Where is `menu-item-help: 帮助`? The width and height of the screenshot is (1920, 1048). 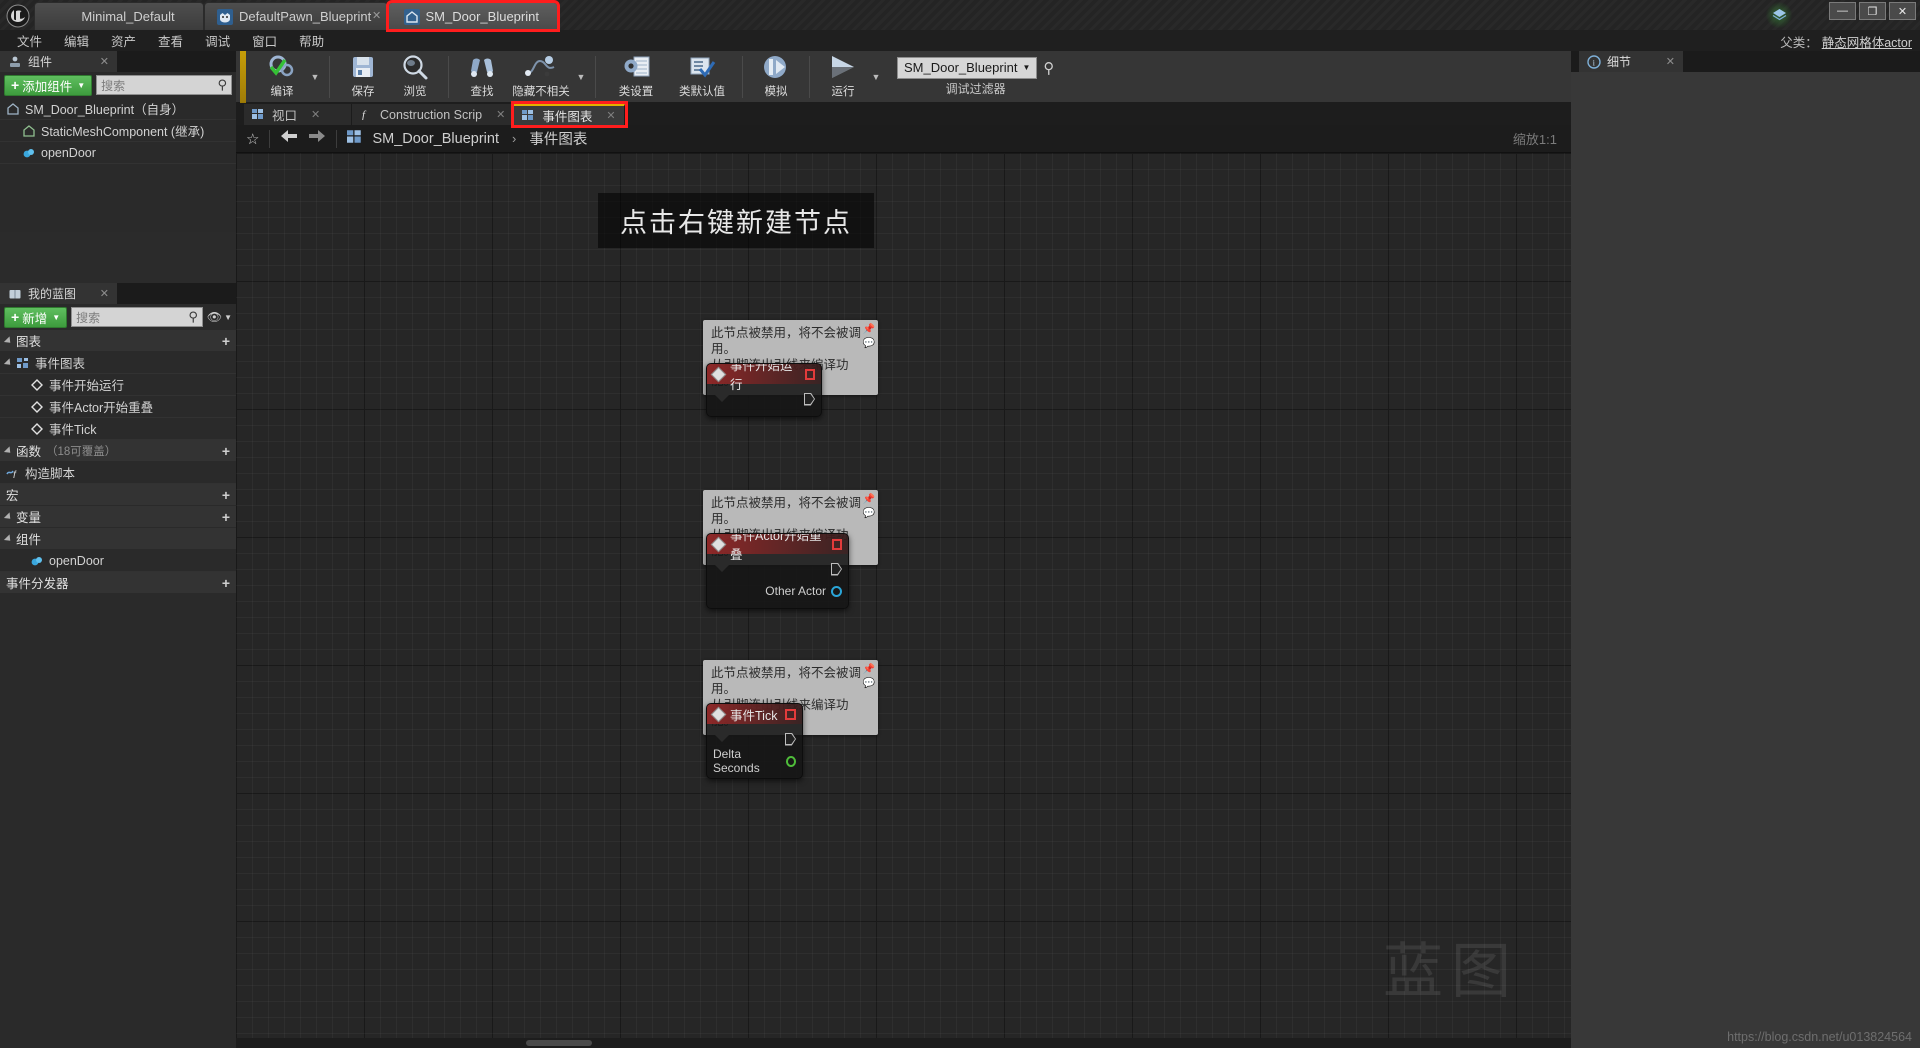
menu-item-help: 帮助 is located at coordinates (311, 40).